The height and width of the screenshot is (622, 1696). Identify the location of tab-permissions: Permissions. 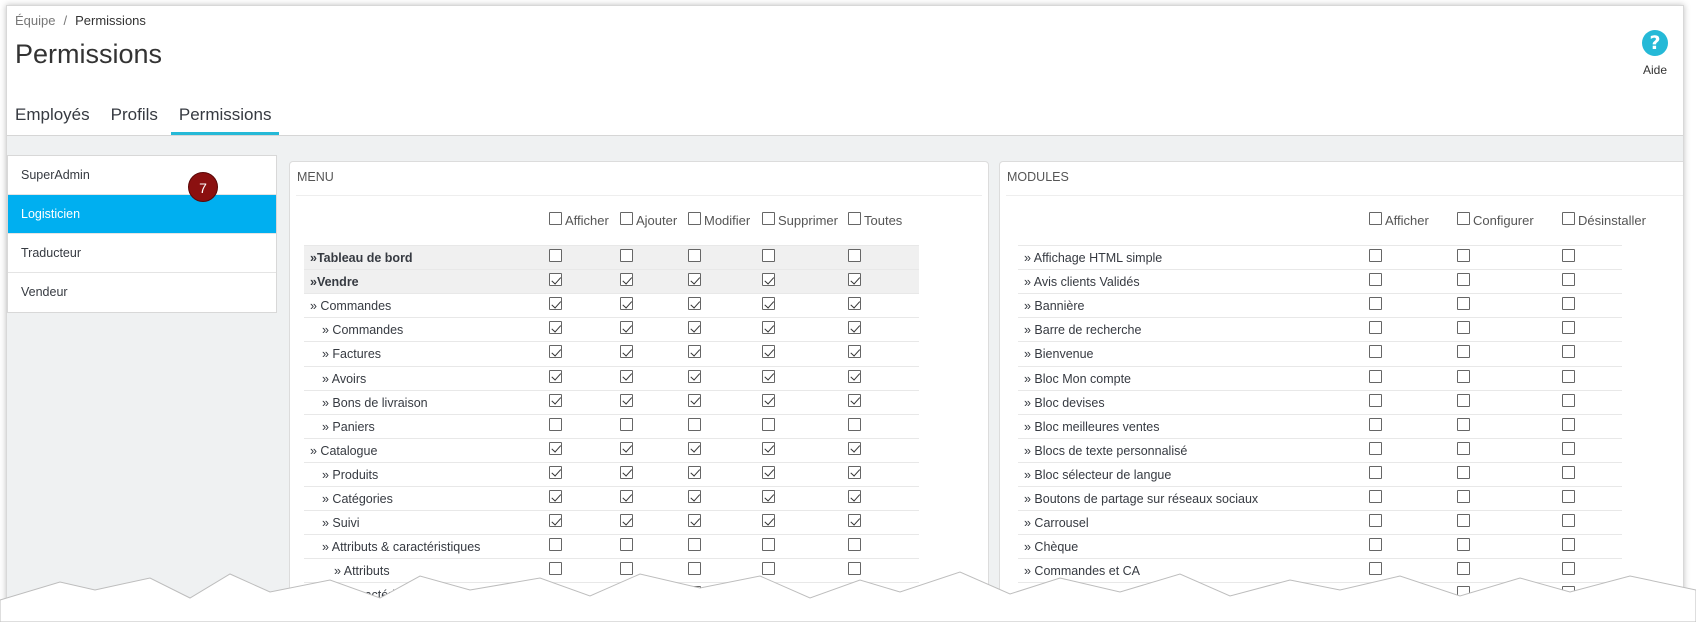
(225, 120).